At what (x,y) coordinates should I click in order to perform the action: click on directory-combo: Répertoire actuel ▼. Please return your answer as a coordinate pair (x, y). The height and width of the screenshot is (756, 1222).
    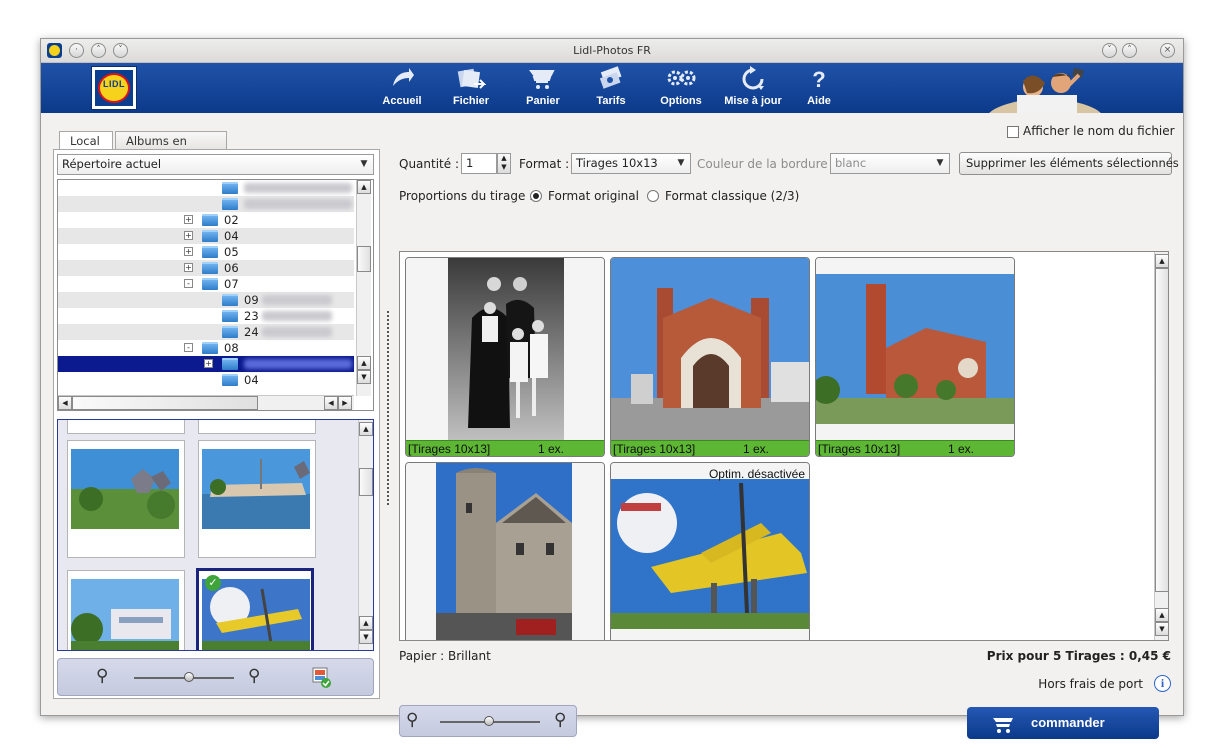
    Looking at the image, I should click on (215, 164).